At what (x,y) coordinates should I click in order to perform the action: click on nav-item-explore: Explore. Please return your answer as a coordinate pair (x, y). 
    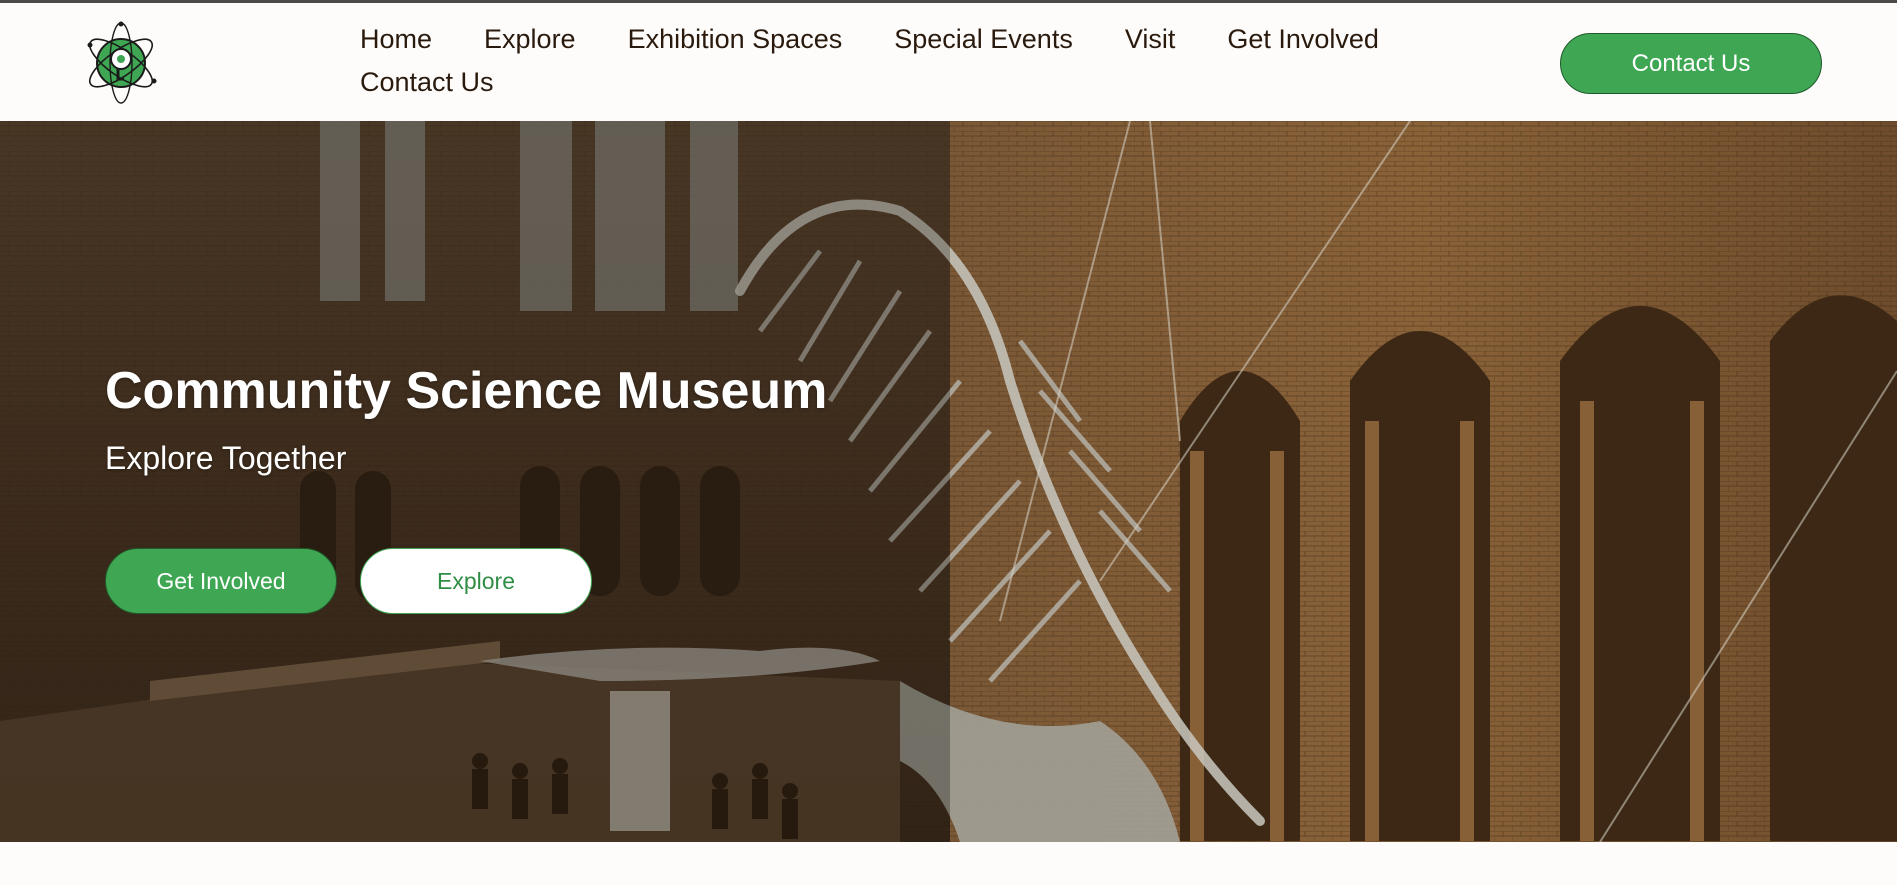
    Looking at the image, I should click on (530, 39).